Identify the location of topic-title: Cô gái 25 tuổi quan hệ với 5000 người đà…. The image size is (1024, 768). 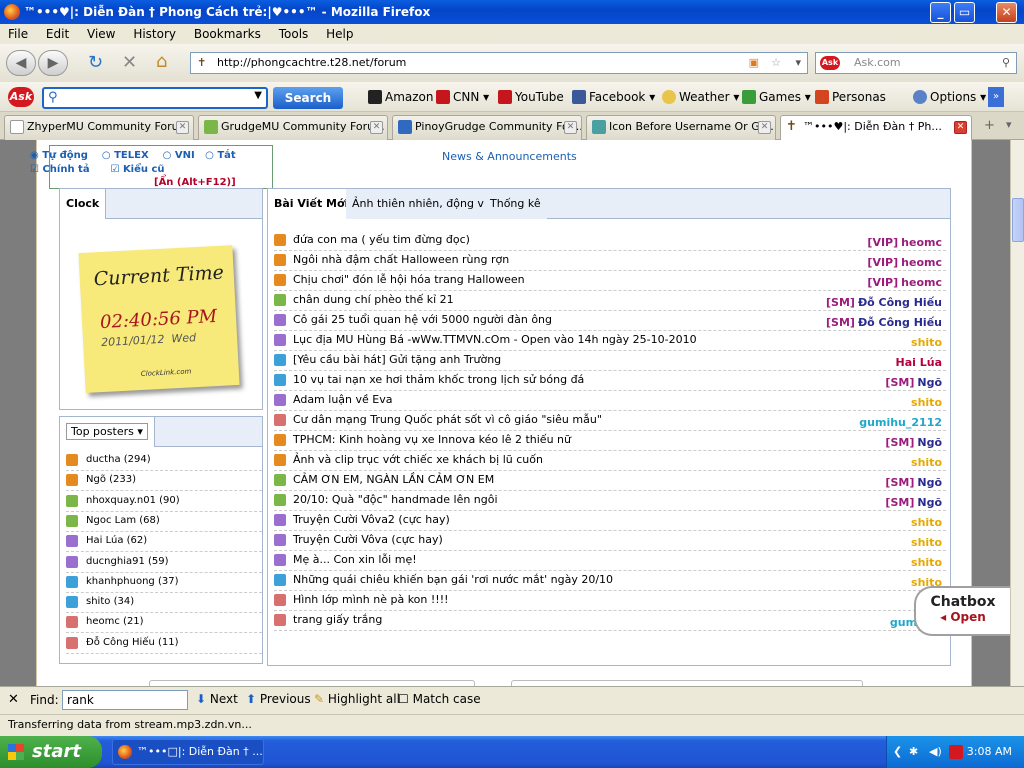
(422, 319).